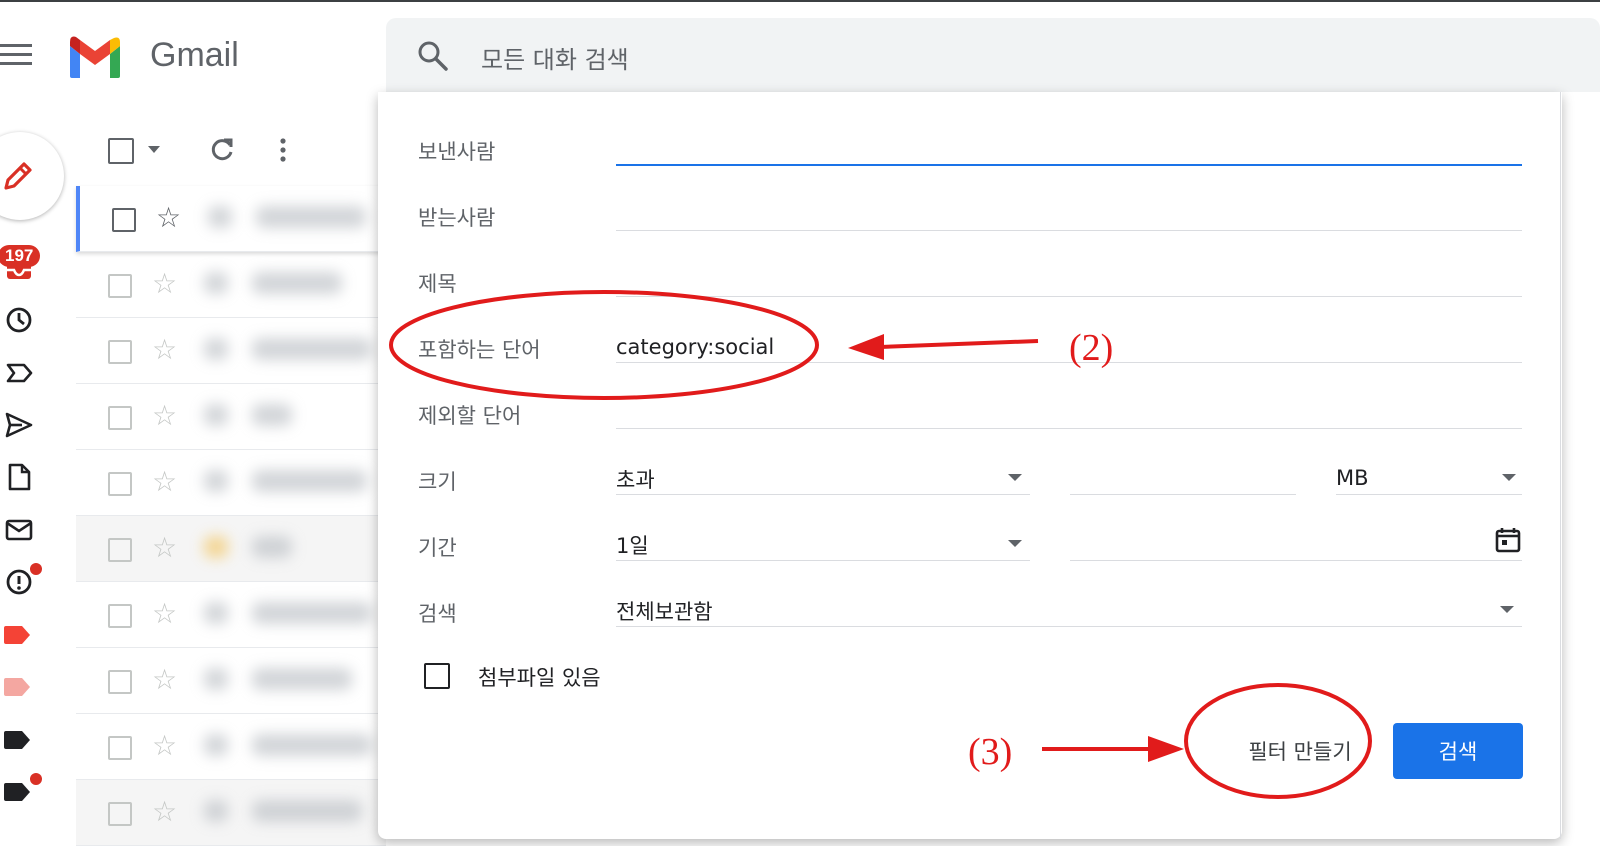 This screenshot has height=846, width=1600. Describe the element at coordinates (19, 582) in the screenshot. I see `spam-icon` at that location.